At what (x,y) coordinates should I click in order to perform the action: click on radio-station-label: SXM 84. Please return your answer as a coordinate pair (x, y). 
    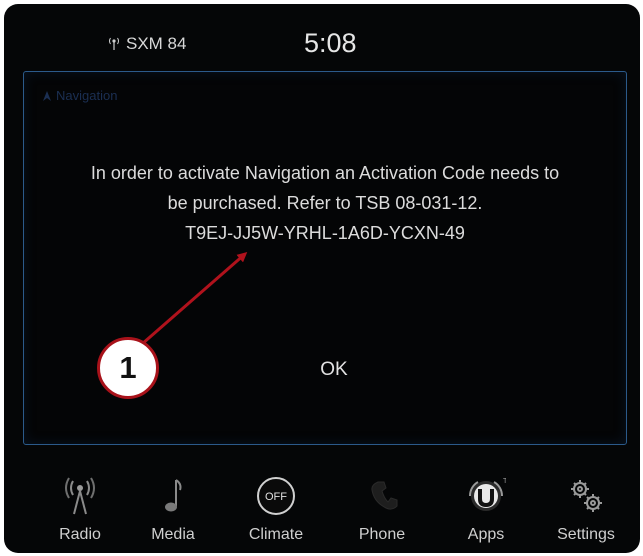
    Looking at the image, I should click on (156, 43).